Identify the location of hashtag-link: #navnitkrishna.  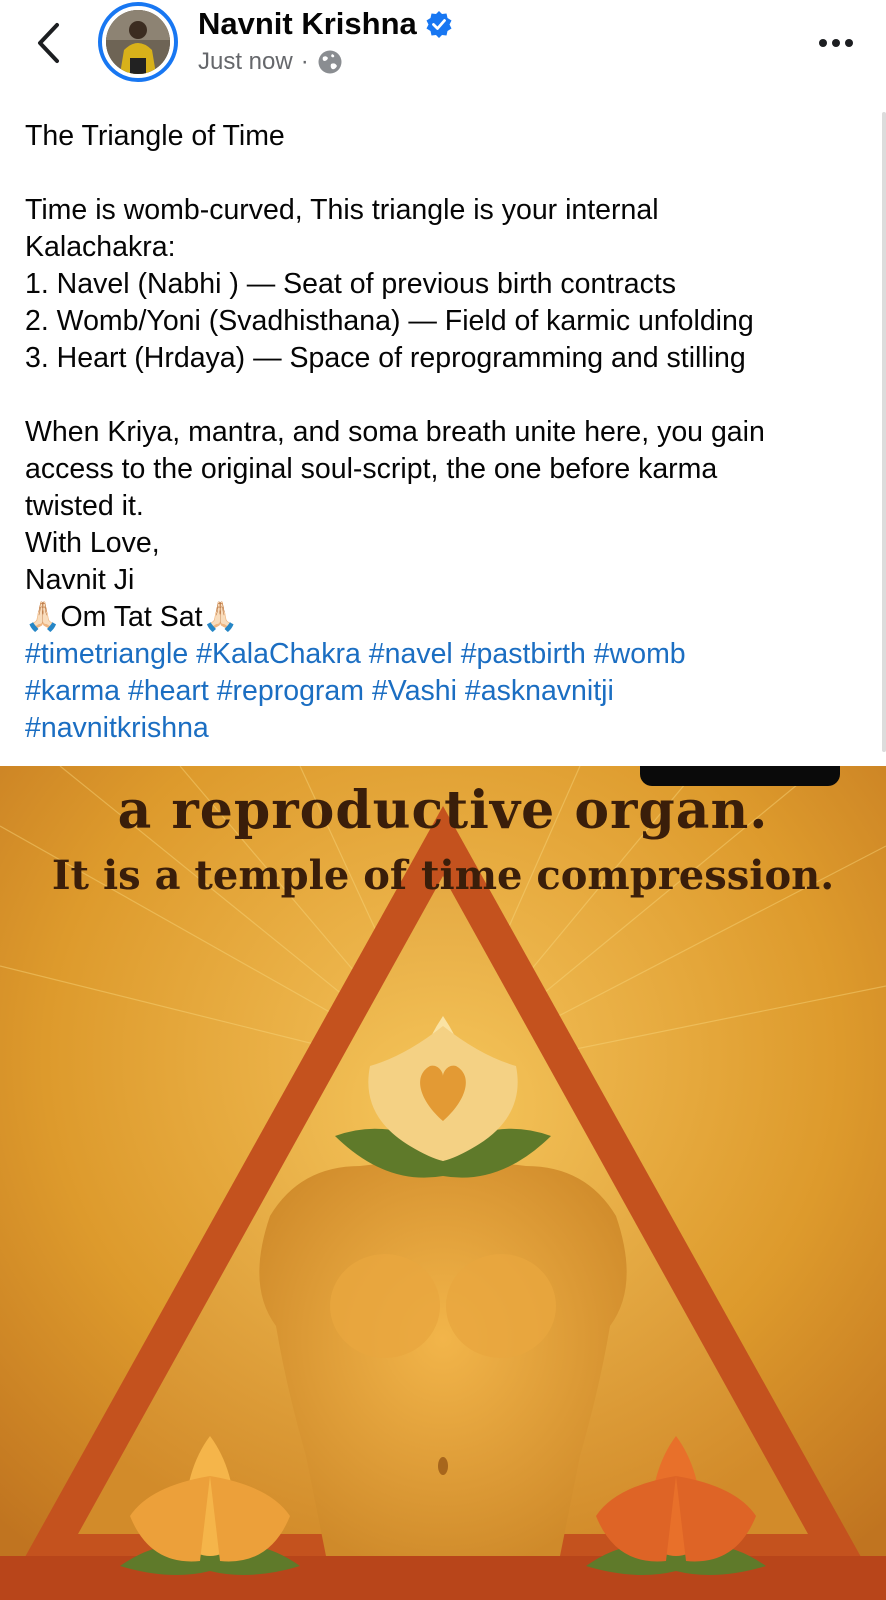
(117, 728).